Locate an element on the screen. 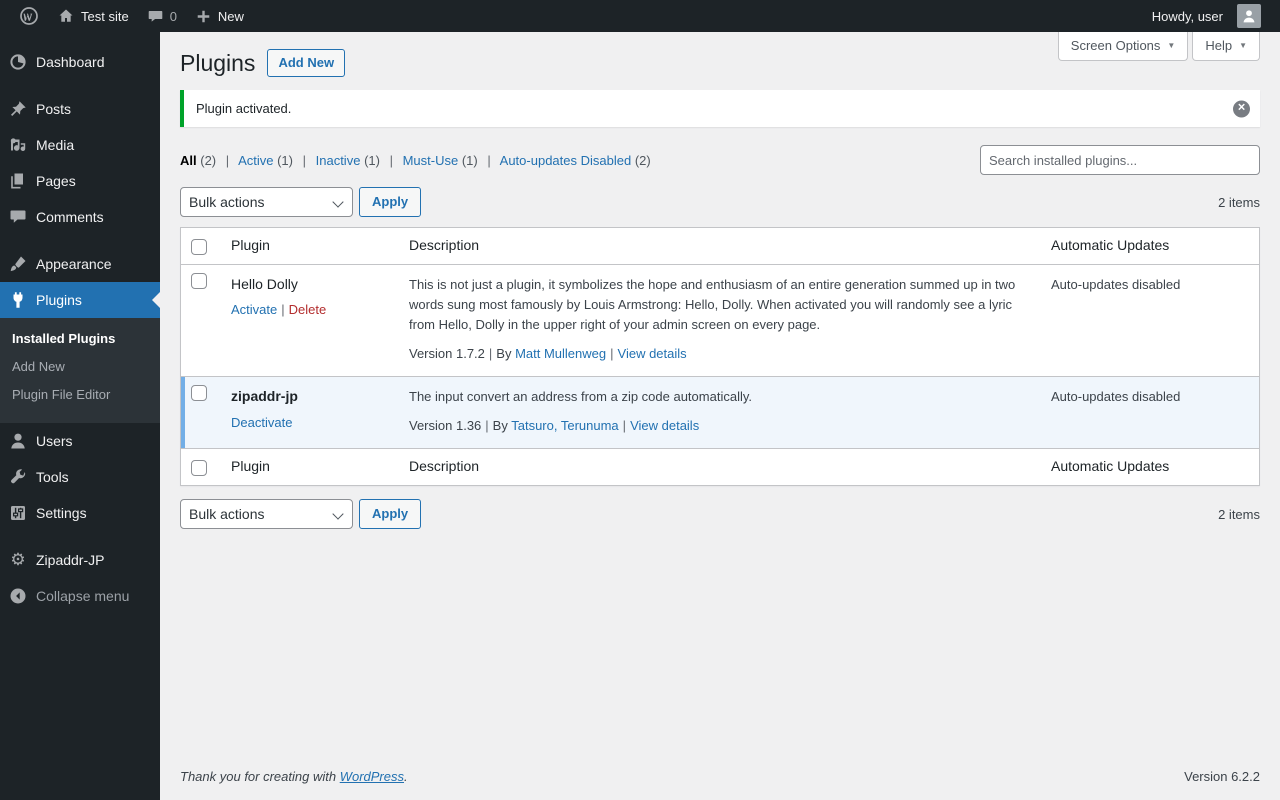 Image resolution: width=1280 pixels, height=800 pixels. sidebar-item-pages: Pages is located at coordinates (80, 181).